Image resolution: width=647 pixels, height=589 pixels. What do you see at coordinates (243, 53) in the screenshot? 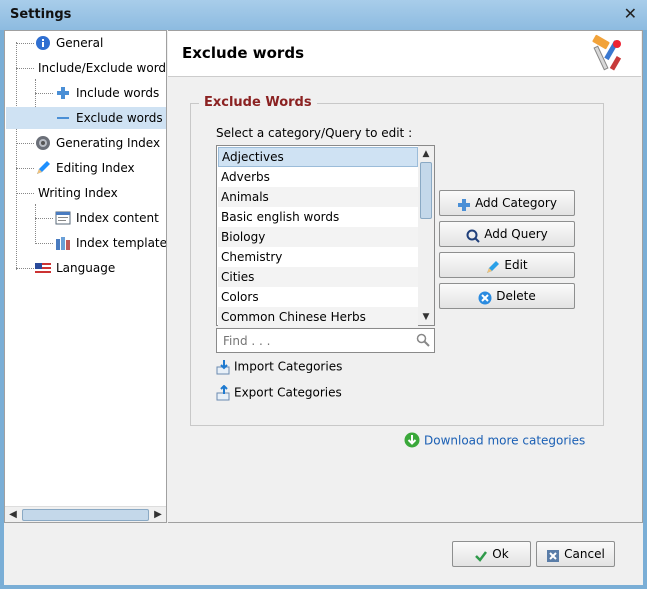
I see `page-title: Exclude words` at bounding box center [243, 53].